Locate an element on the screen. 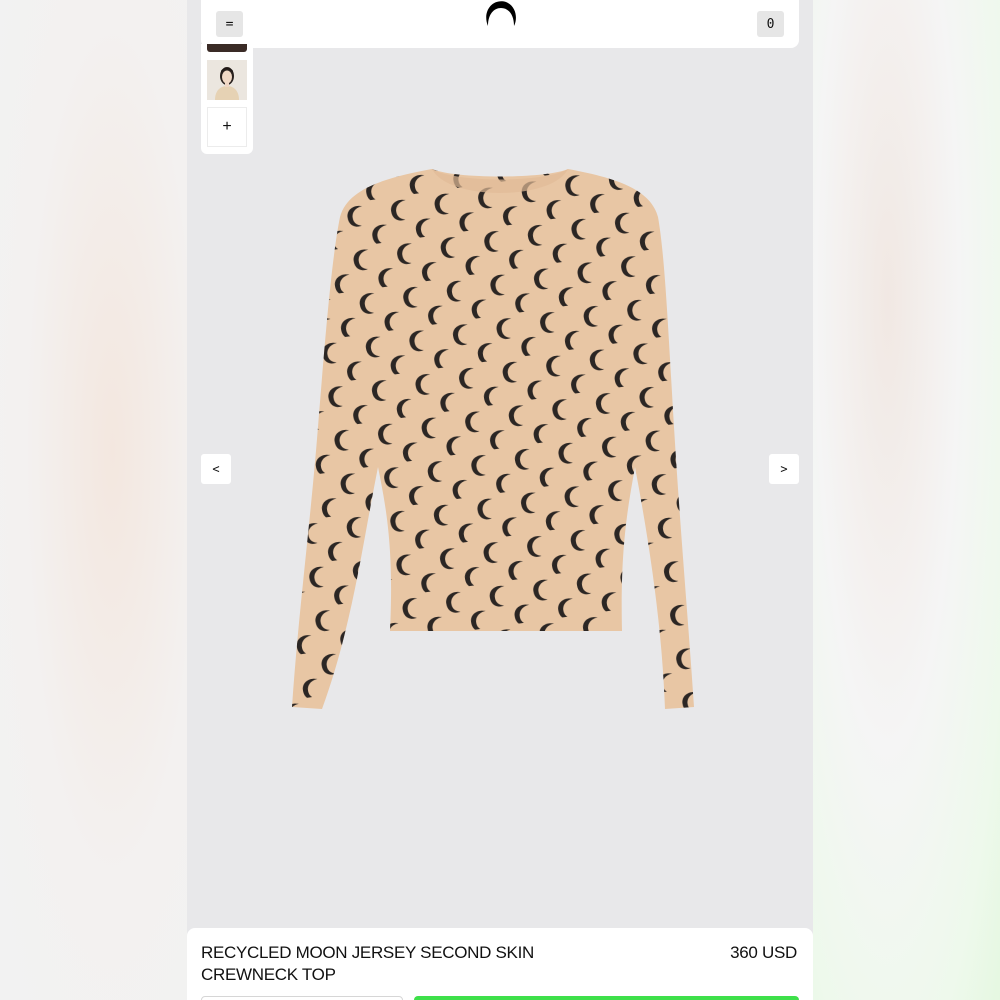  cart-button: 0 is located at coordinates (770, 24).